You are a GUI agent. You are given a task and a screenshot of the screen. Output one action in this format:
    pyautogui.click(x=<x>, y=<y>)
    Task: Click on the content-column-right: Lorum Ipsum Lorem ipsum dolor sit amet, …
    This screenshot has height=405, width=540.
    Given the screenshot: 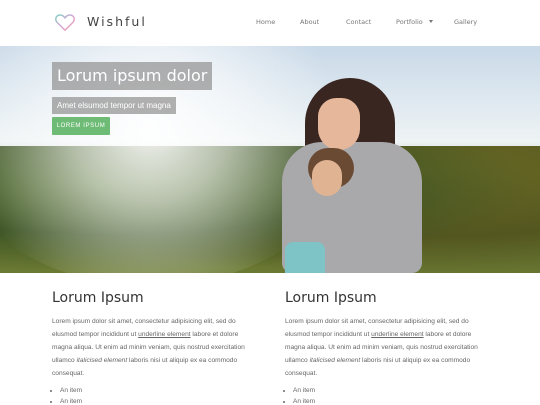 What is the action you would take?
    pyautogui.click(x=385, y=347)
    